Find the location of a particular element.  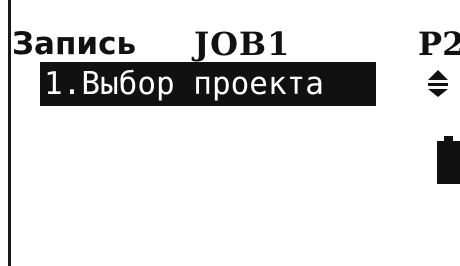

screen-title: Запись is located at coordinates (74, 44).